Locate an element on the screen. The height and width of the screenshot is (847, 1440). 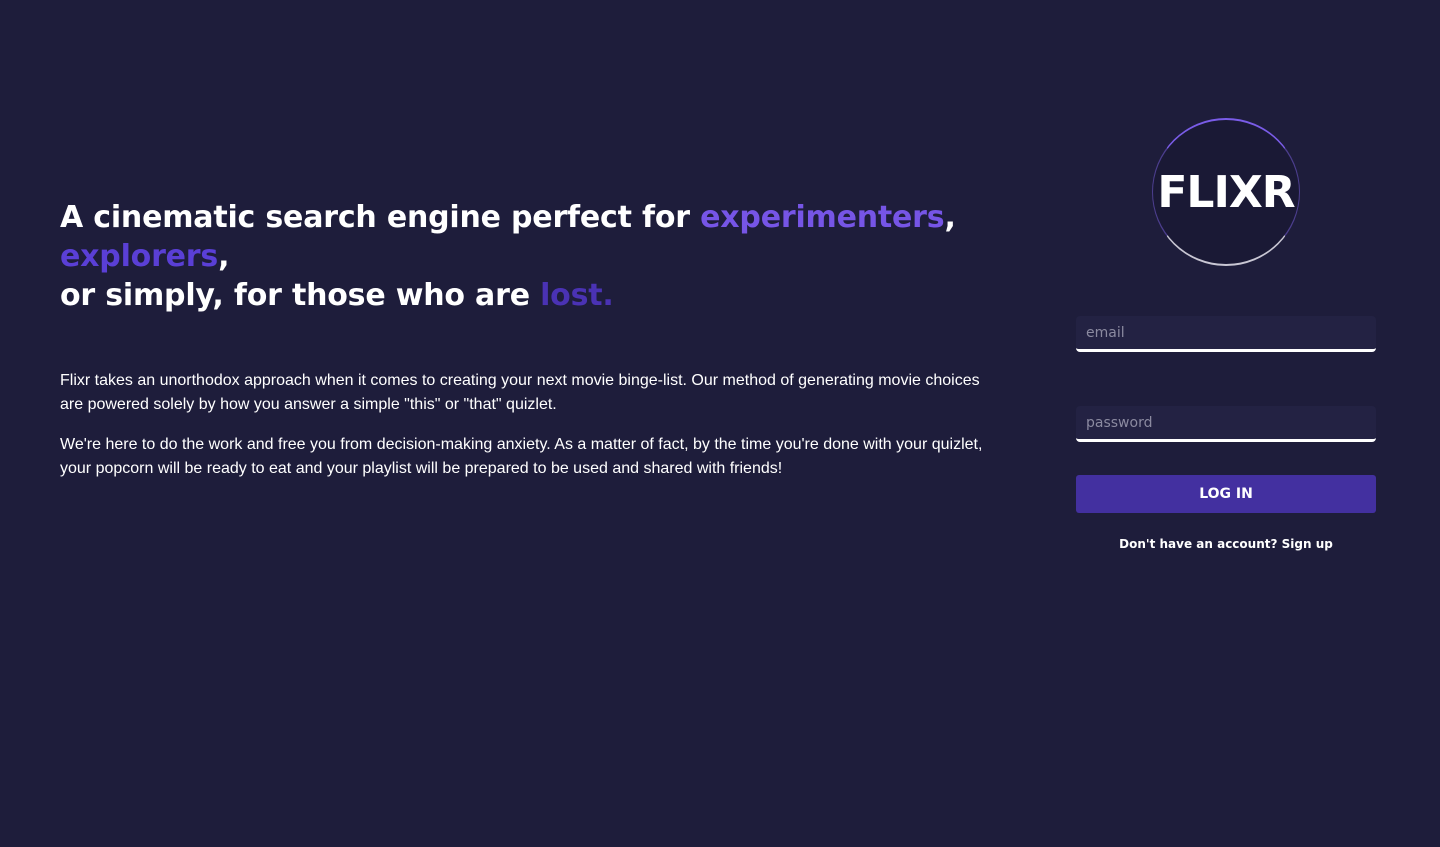
logo-text: FLIXR is located at coordinates (1226, 192).